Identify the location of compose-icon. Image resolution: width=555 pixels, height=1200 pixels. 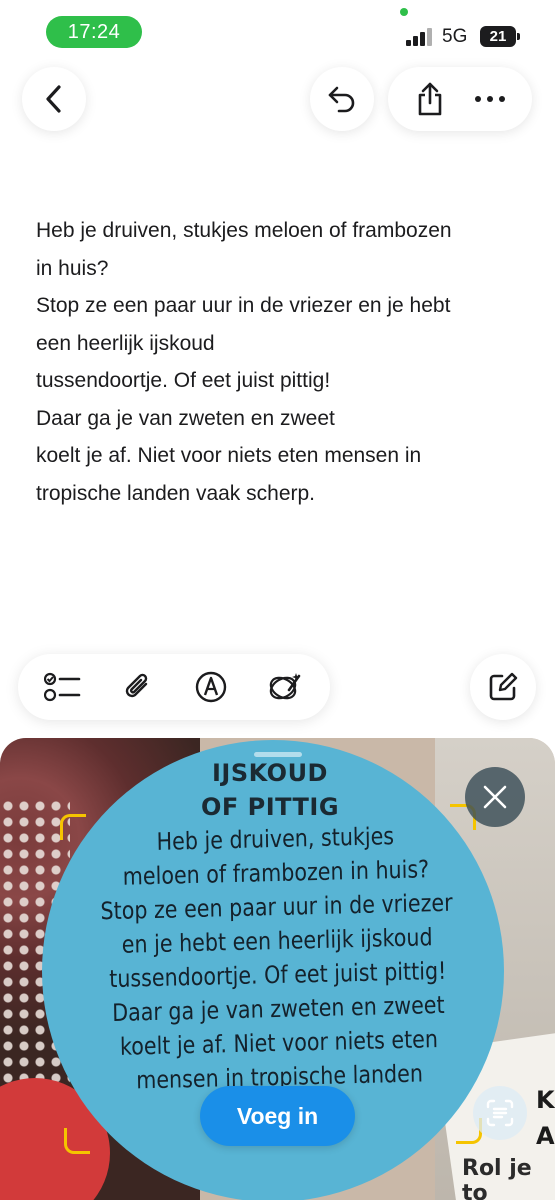
(503, 687).